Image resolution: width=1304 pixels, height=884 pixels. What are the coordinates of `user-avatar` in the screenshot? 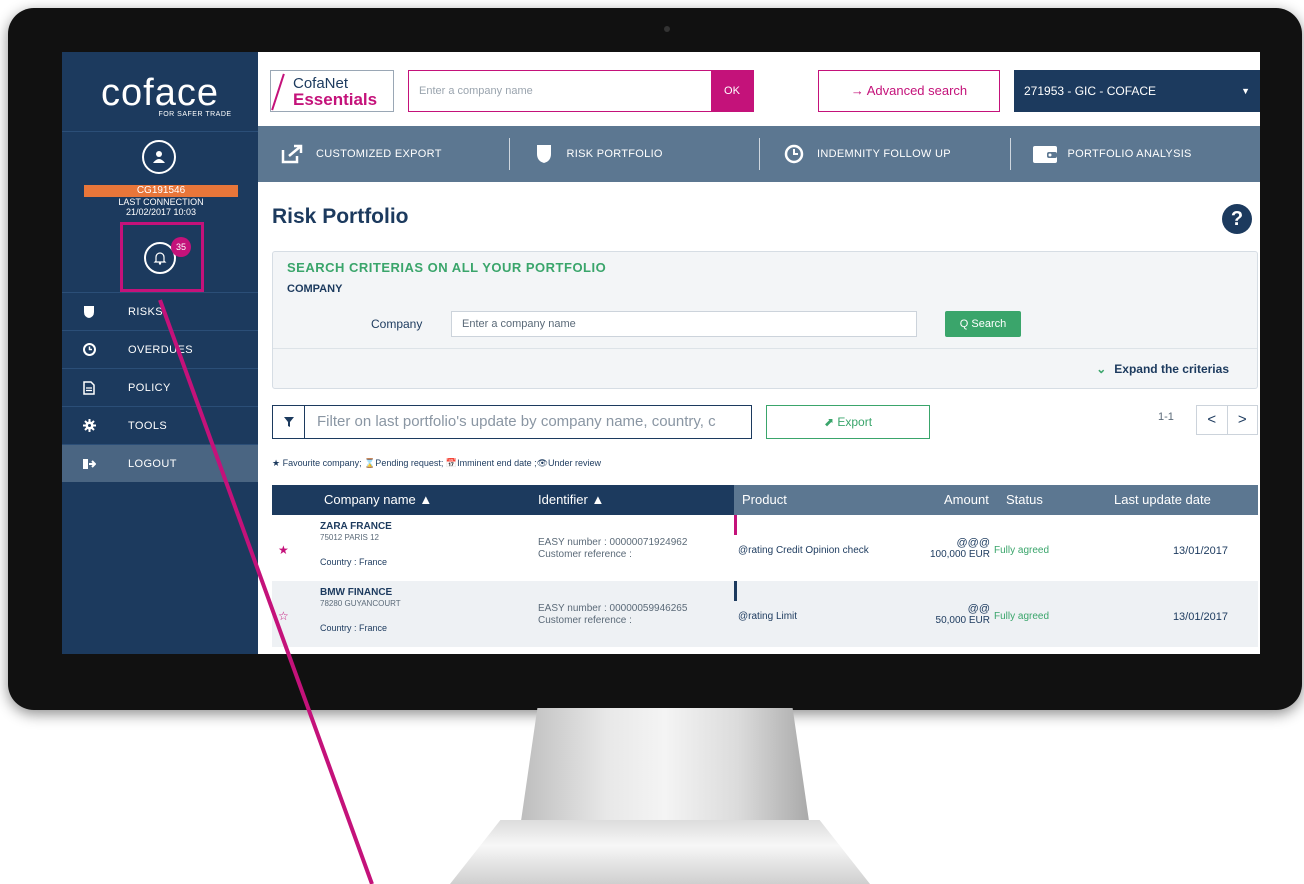 It's located at (159, 157).